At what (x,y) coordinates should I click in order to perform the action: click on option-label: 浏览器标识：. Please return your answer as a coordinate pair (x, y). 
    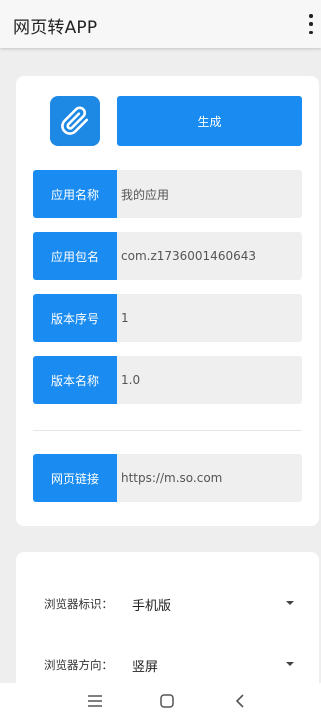
    Looking at the image, I should click on (78, 604).